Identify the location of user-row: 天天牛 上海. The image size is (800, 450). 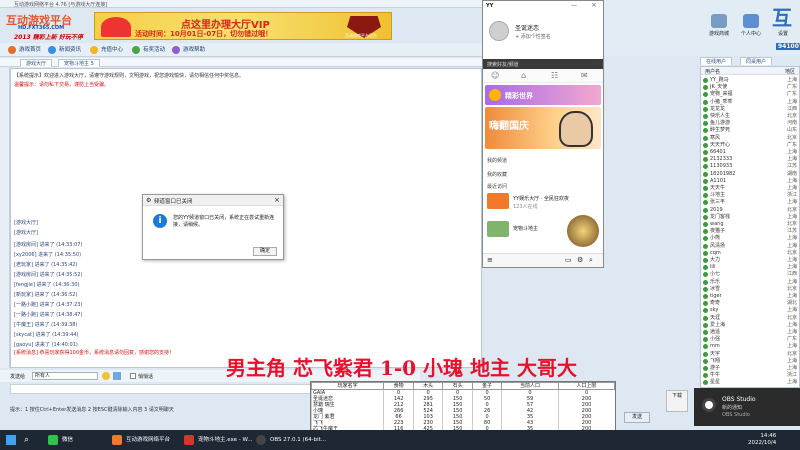
(751, 188).